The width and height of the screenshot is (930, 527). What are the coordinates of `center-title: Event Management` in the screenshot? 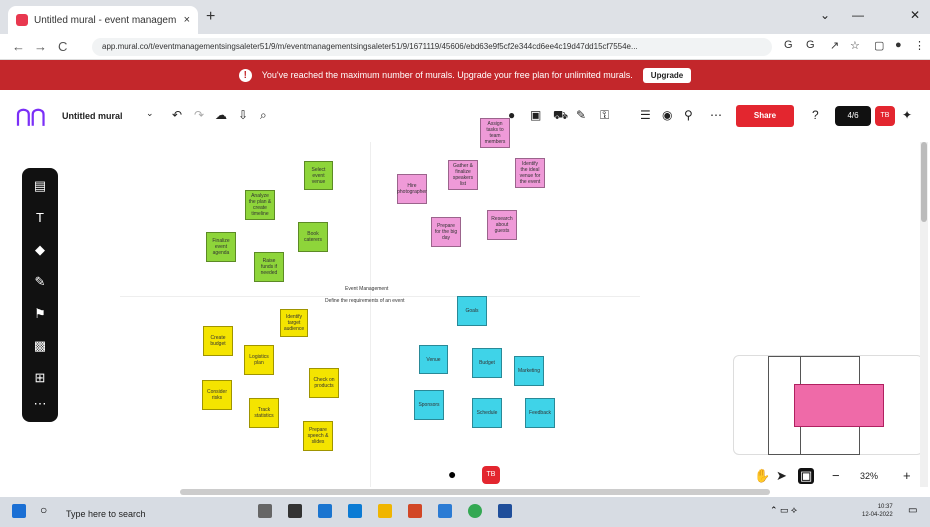 It's located at (366, 289).